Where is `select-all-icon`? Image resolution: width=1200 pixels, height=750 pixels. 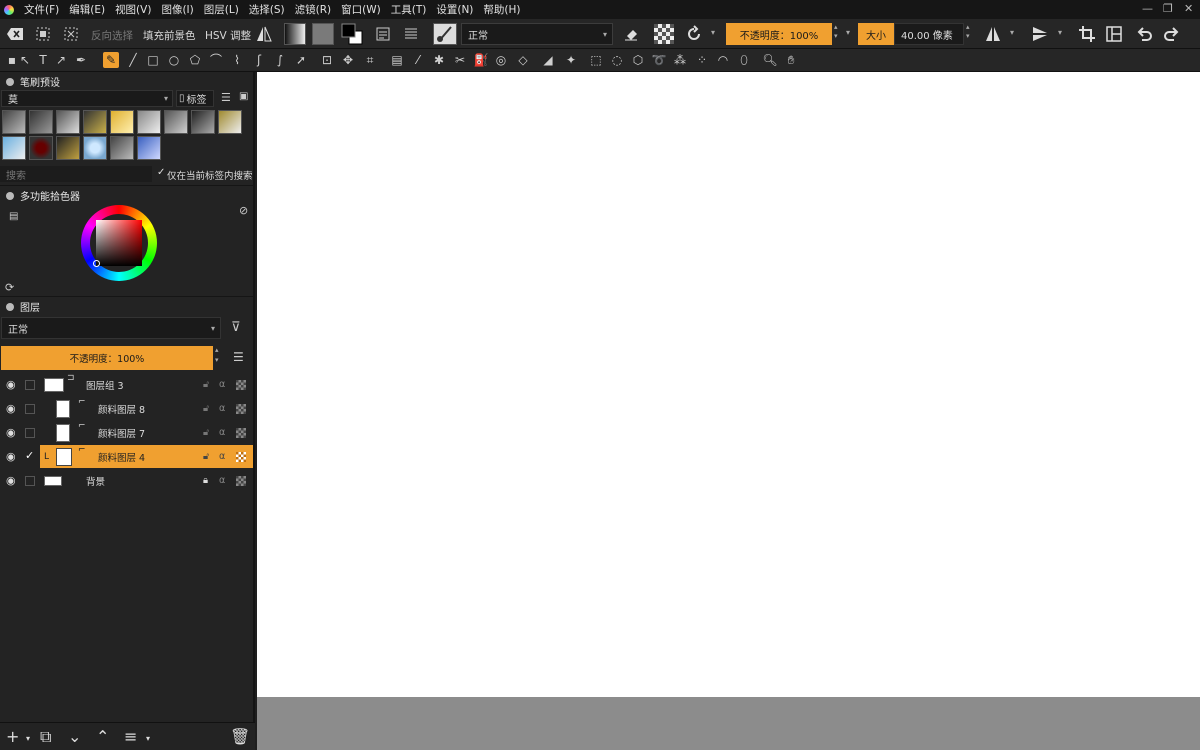
select-all-icon is located at coordinates (43, 34).